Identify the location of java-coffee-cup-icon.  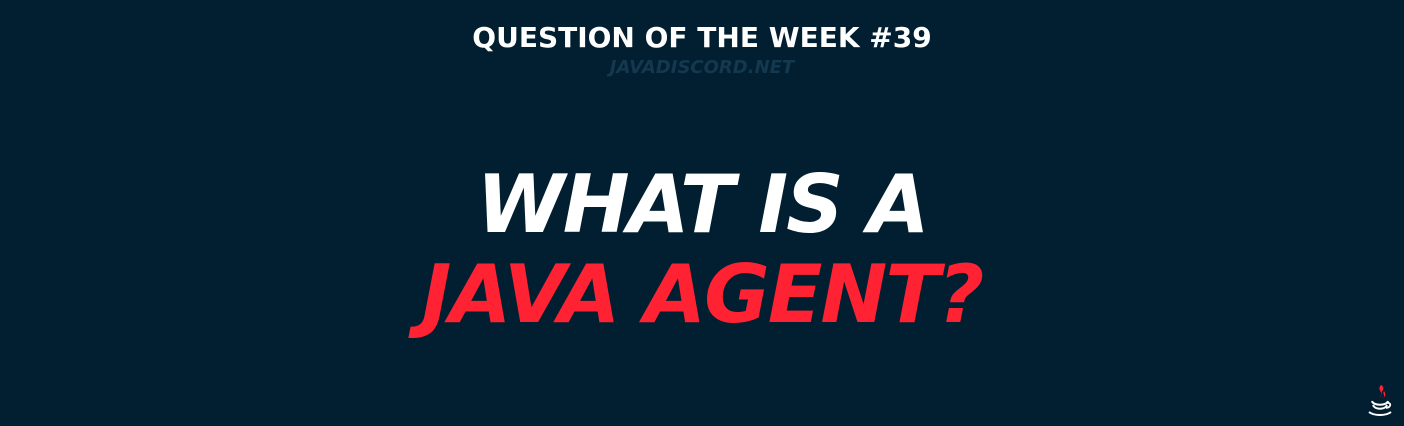
(1380, 400).